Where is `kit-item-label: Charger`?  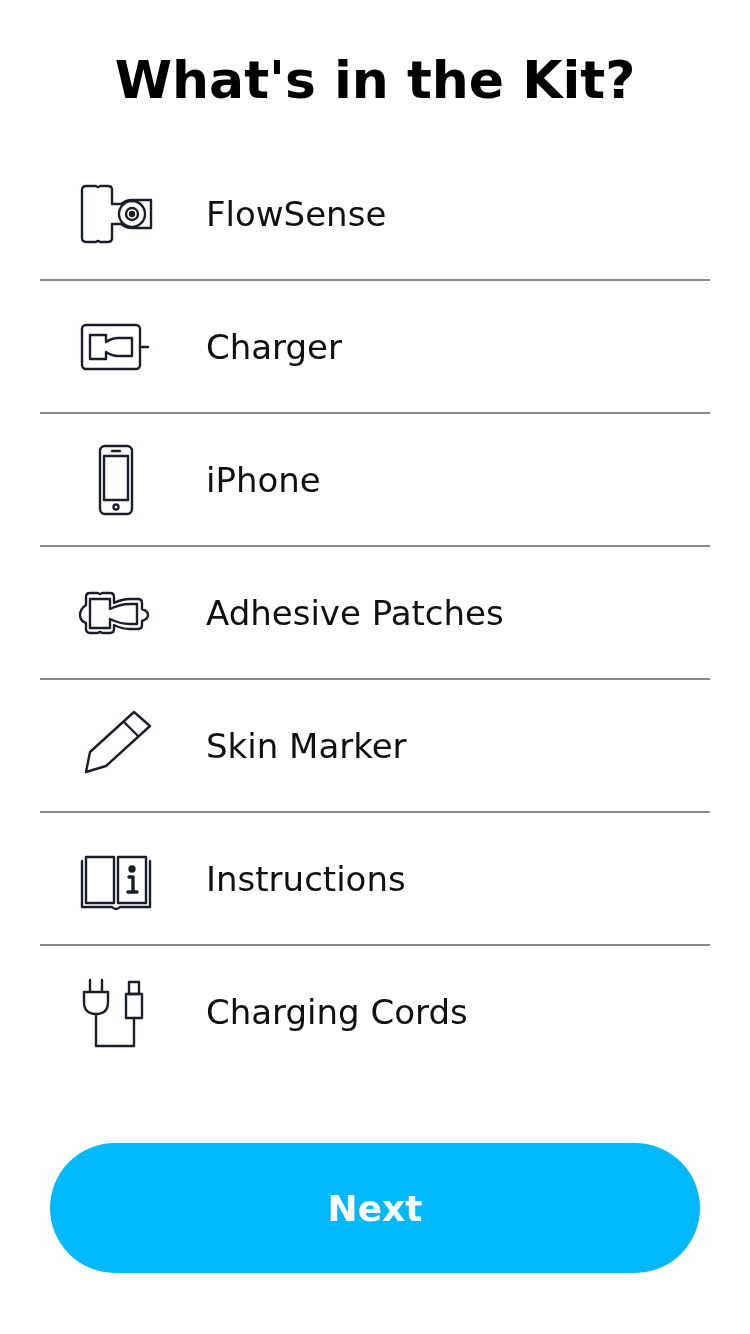 kit-item-label: Charger is located at coordinates (274, 346).